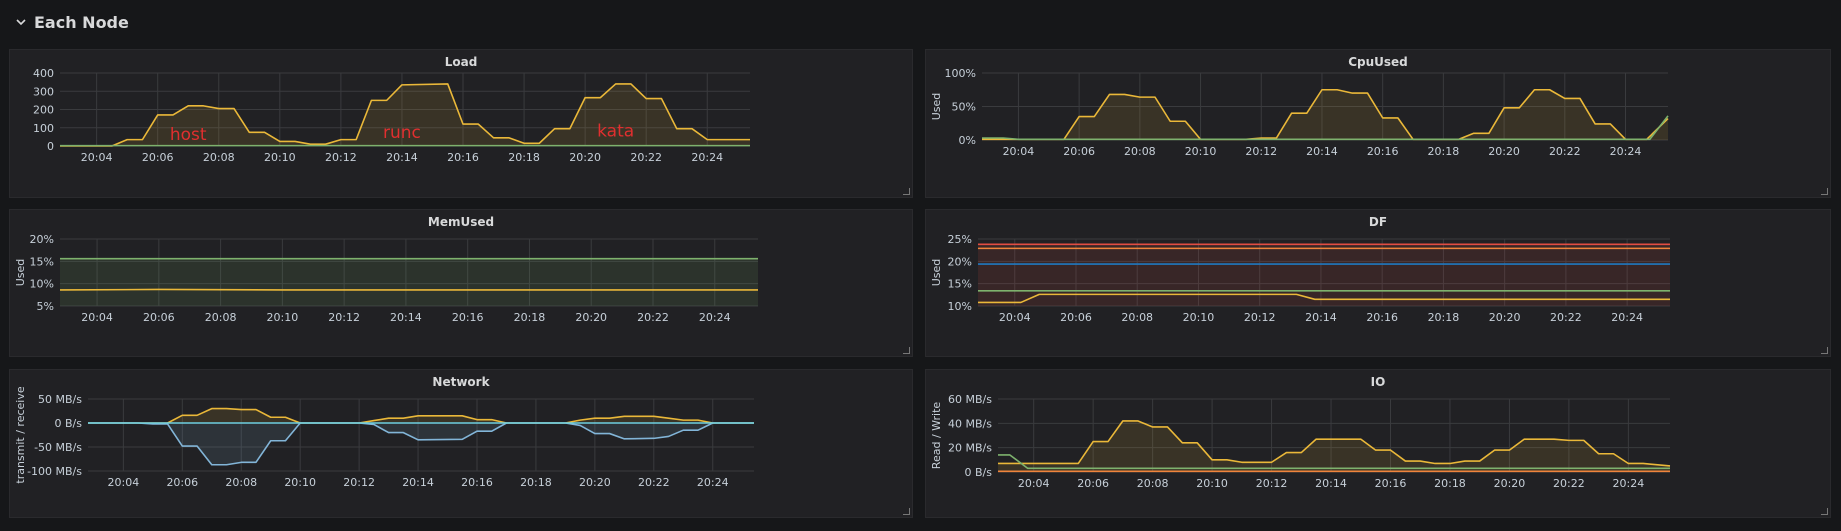  Describe the element at coordinates (970, 423) in the screenshot. I see `y-tick-label: 40 MB/s` at that location.